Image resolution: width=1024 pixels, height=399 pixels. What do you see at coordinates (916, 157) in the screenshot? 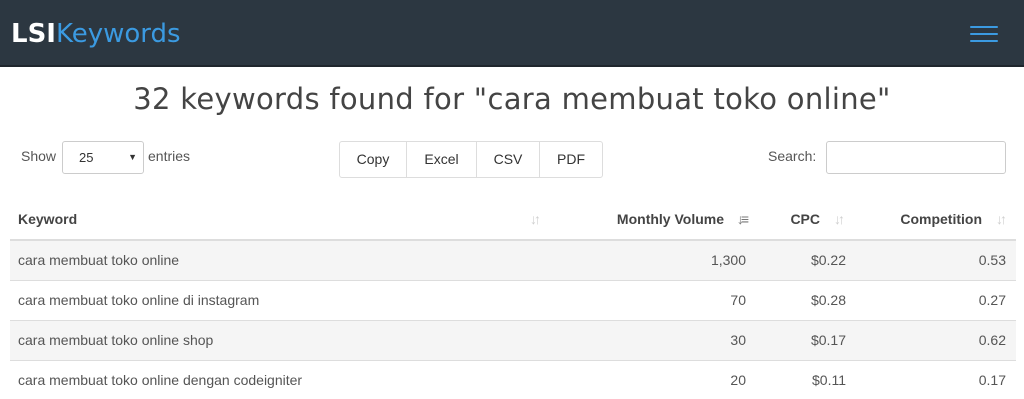
I see `search-input` at bounding box center [916, 157].